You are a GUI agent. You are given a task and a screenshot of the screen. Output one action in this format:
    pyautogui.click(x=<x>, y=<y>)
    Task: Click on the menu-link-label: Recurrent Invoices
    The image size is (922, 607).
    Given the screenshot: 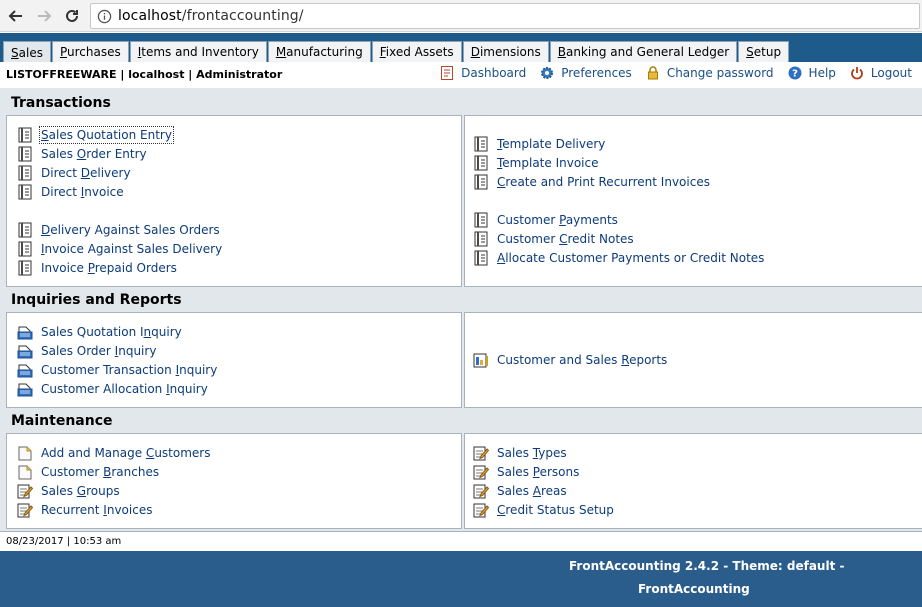 What is the action you would take?
    pyautogui.click(x=97, y=509)
    